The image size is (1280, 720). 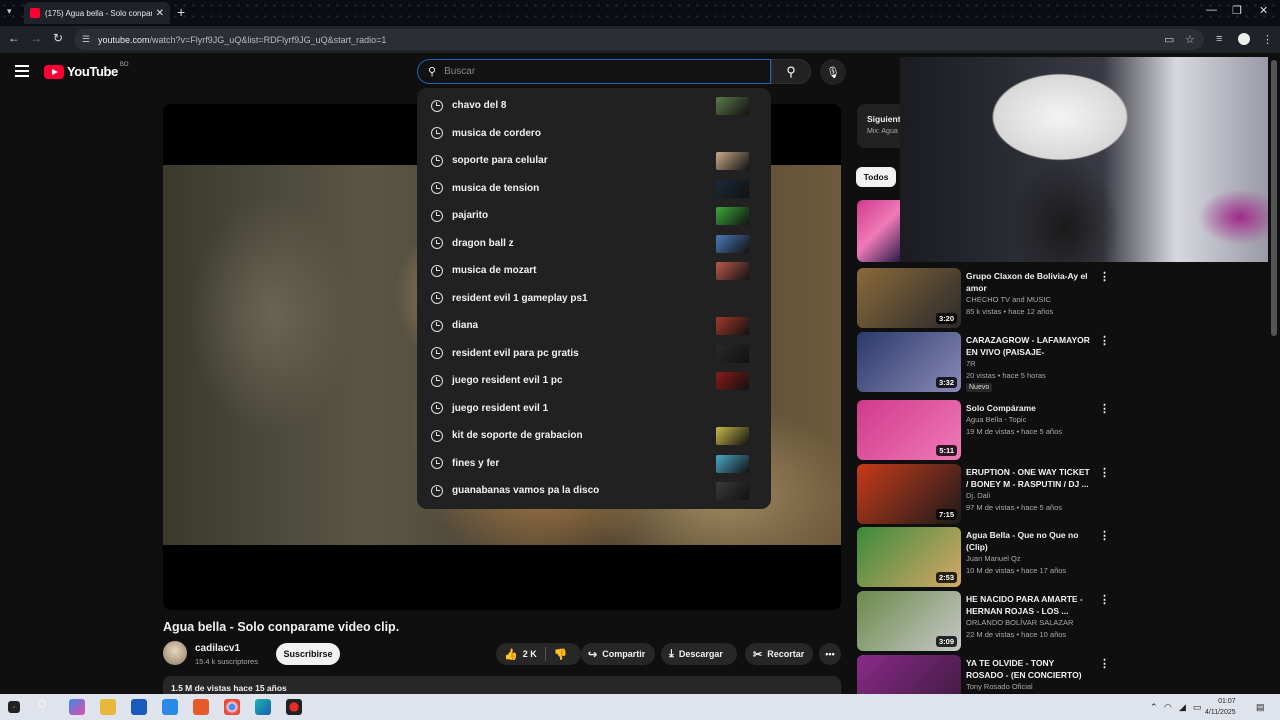 What do you see at coordinates (909, 430) in the screenshot?
I see `recommendation-thumbnail: 5:11` at bounding box center [909, 430].